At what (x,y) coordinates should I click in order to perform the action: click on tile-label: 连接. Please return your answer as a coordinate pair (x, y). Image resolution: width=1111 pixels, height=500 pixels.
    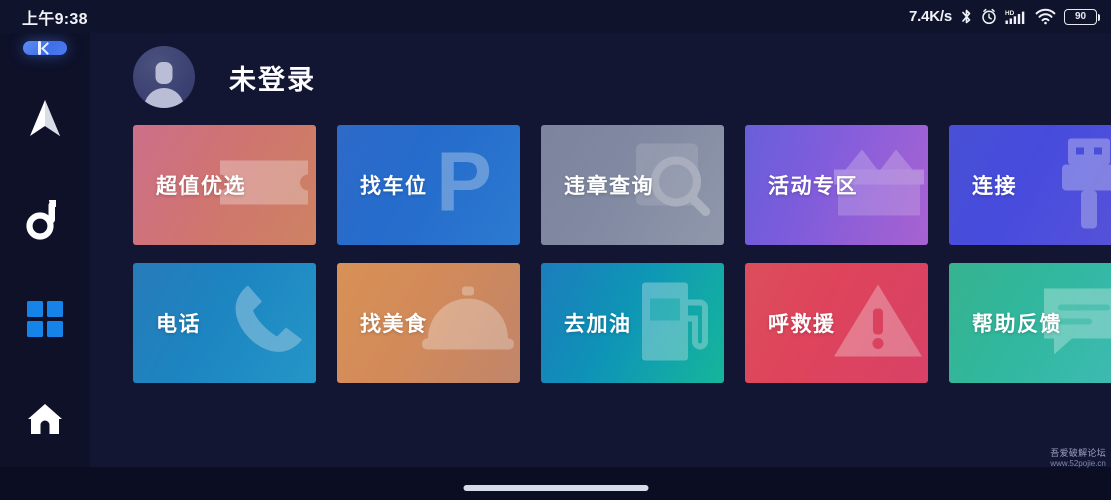
    Looking at the image, I should click on (994, 186).